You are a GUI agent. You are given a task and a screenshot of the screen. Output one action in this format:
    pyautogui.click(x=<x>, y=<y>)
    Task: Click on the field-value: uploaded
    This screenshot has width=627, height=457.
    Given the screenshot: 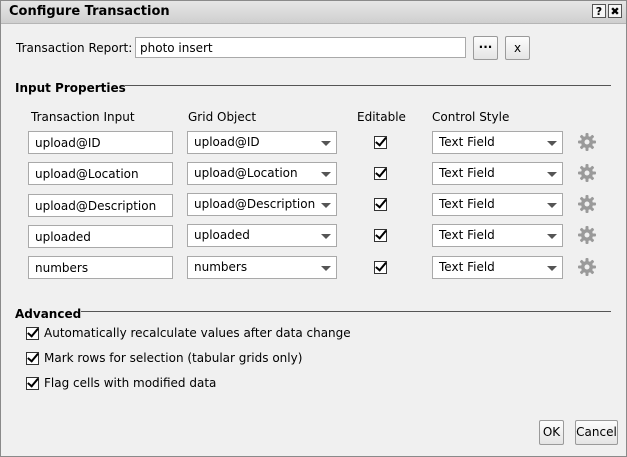 What is the action you would take?
    pyautogui.click(x=63, y=237)
    